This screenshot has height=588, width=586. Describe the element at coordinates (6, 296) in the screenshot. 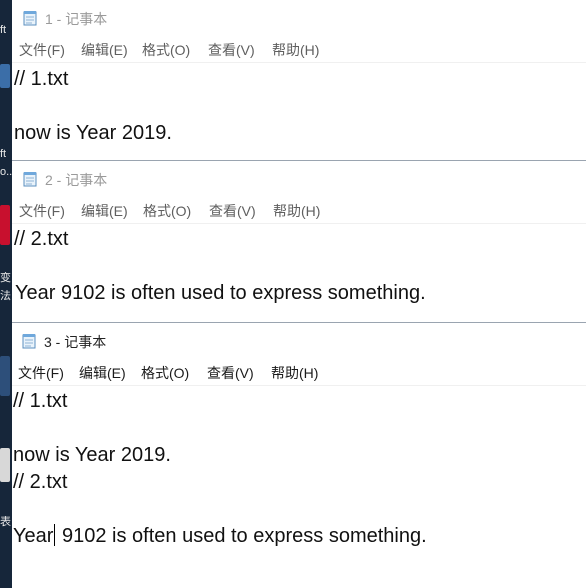

I see `desktop-label: 法:` at that location.